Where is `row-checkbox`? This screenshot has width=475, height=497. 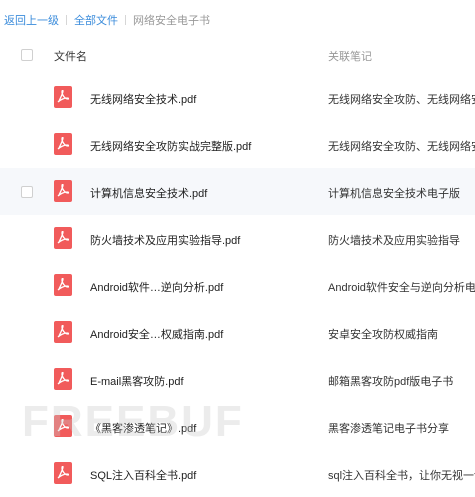
row-checkbox is located at coordinates (27, 192).